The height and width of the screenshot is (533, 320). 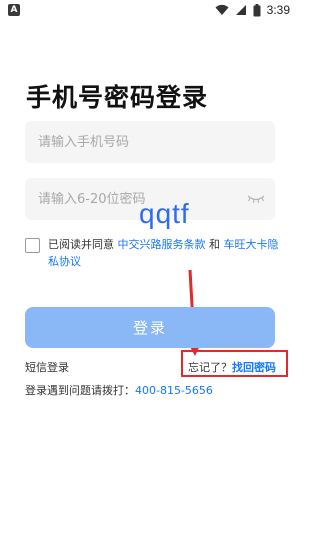 I want to click on service-terms-link: 中交兴路服务条款, so click(x=162, y=244).